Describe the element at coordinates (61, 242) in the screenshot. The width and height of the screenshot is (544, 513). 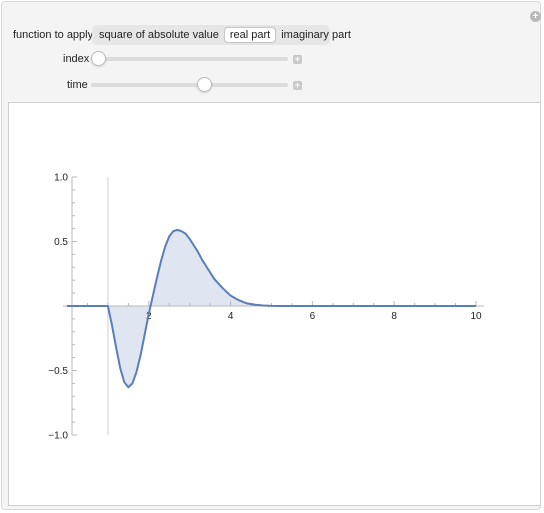
I see `y-tick-label: 0.5` at that location.